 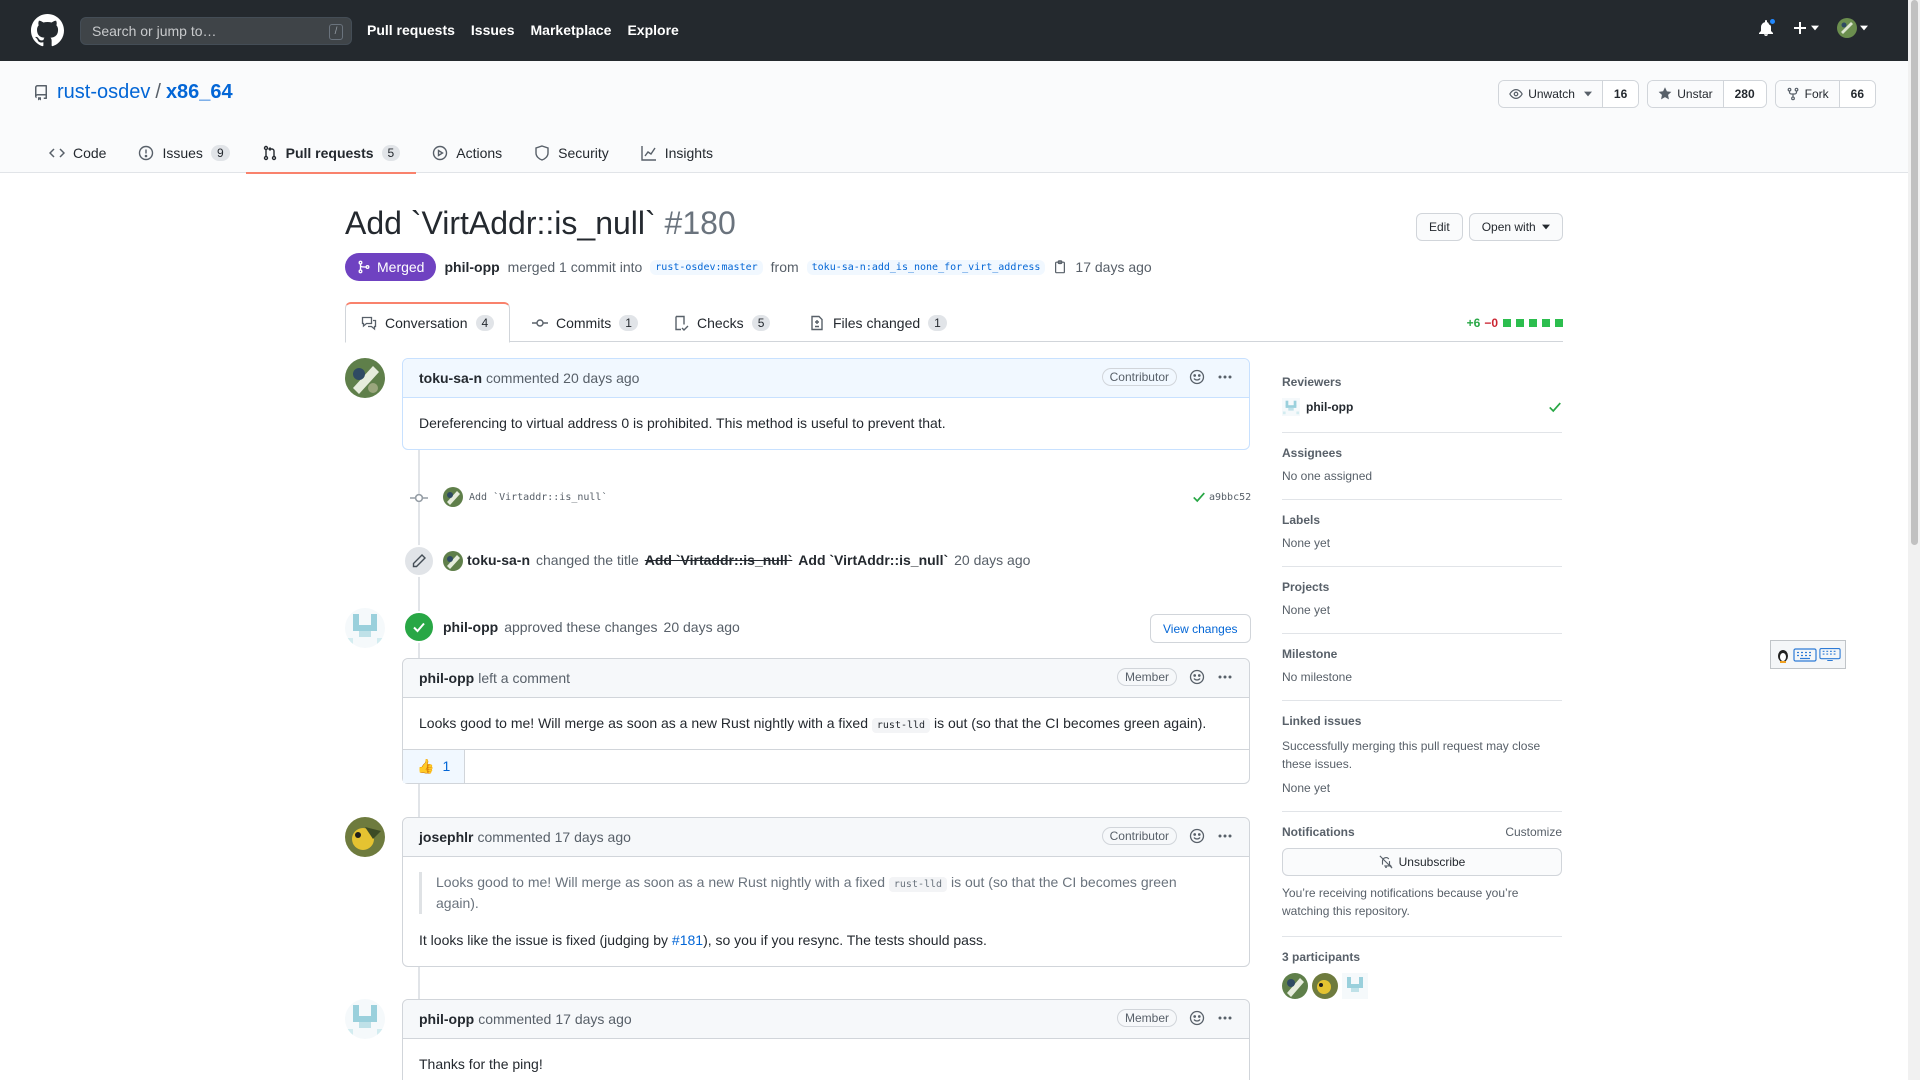 What do you see at coordinates (1439, 227) in the screenshot?
I see `edit-title-button: Edit` at bounding box center [1439, 227].